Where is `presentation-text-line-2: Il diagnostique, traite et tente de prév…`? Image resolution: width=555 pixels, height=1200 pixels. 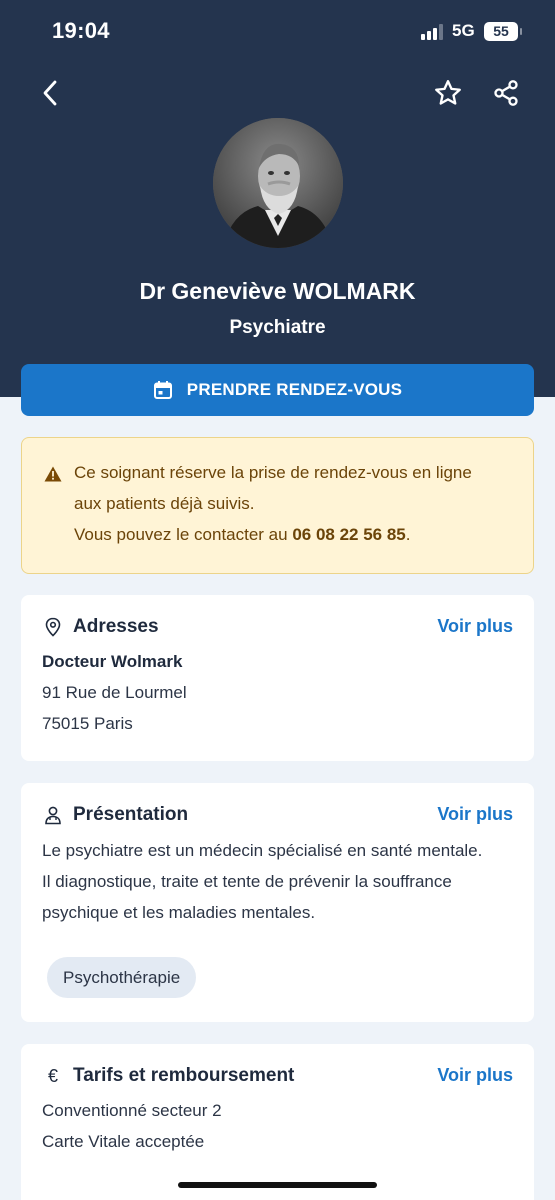
presentation-text-line-2: Il diagnostique, traite et tente de prév… is located at coordinates (247, 881).